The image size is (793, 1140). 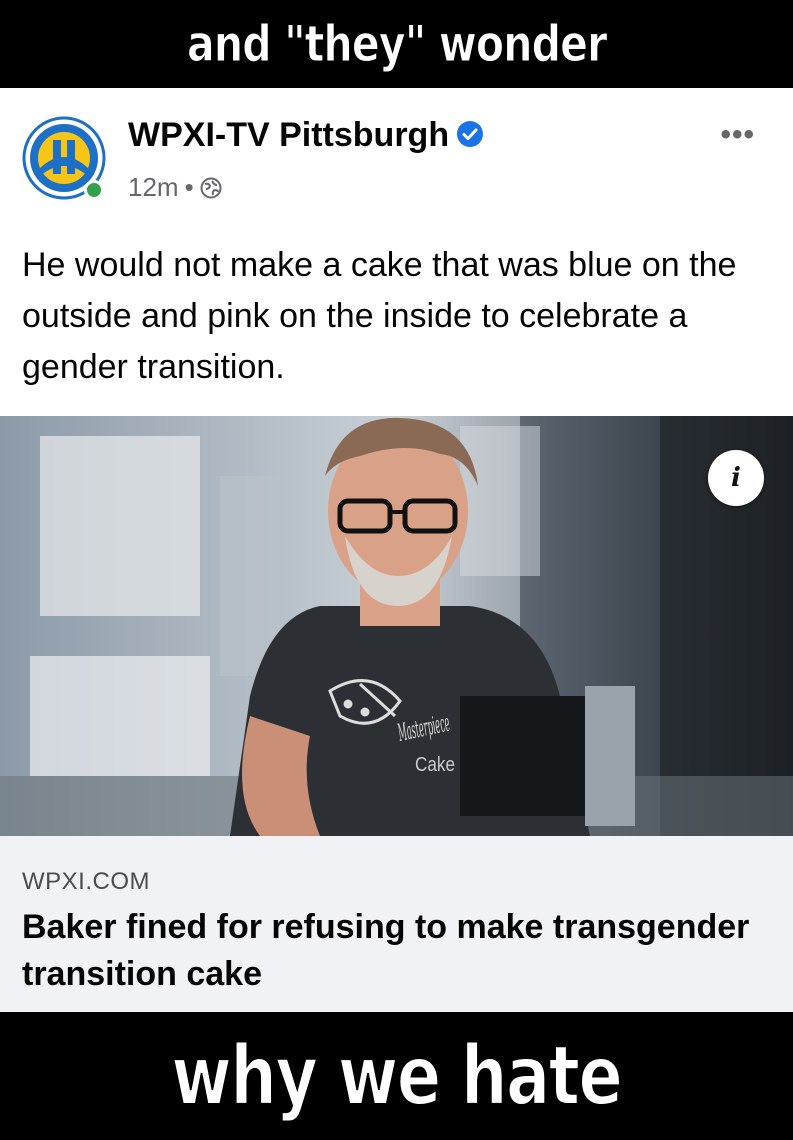 I want to click on page-name-row: WPXI-TV Pittsburgh, so click(x=306, y=135).